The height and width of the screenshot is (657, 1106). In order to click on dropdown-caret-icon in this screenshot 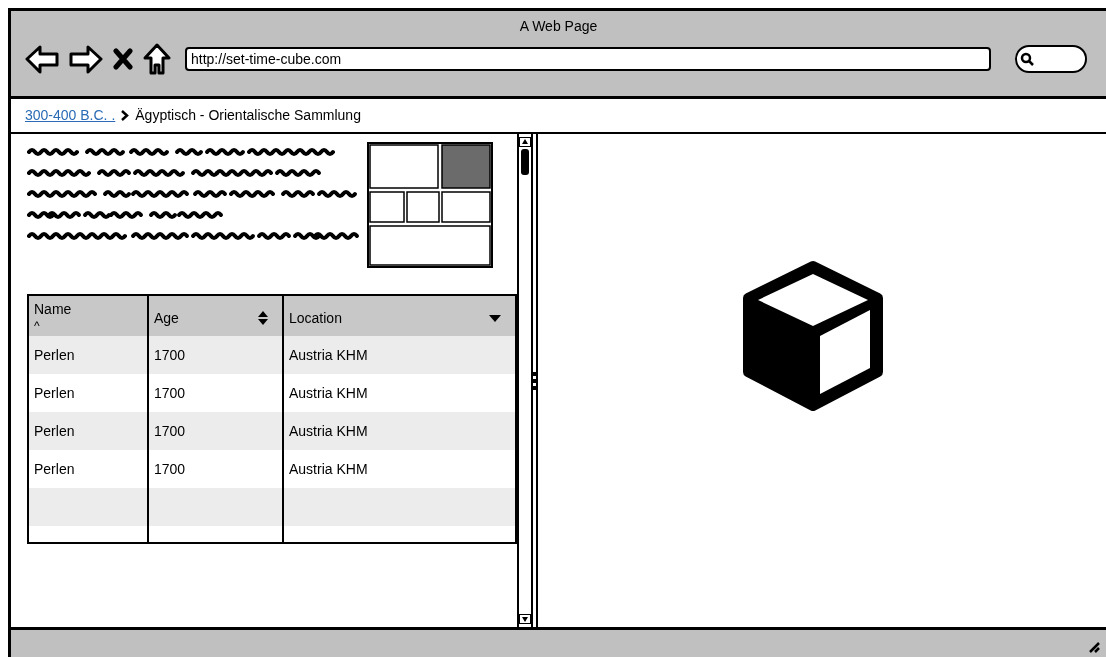, I will do `click(495, 318)`.